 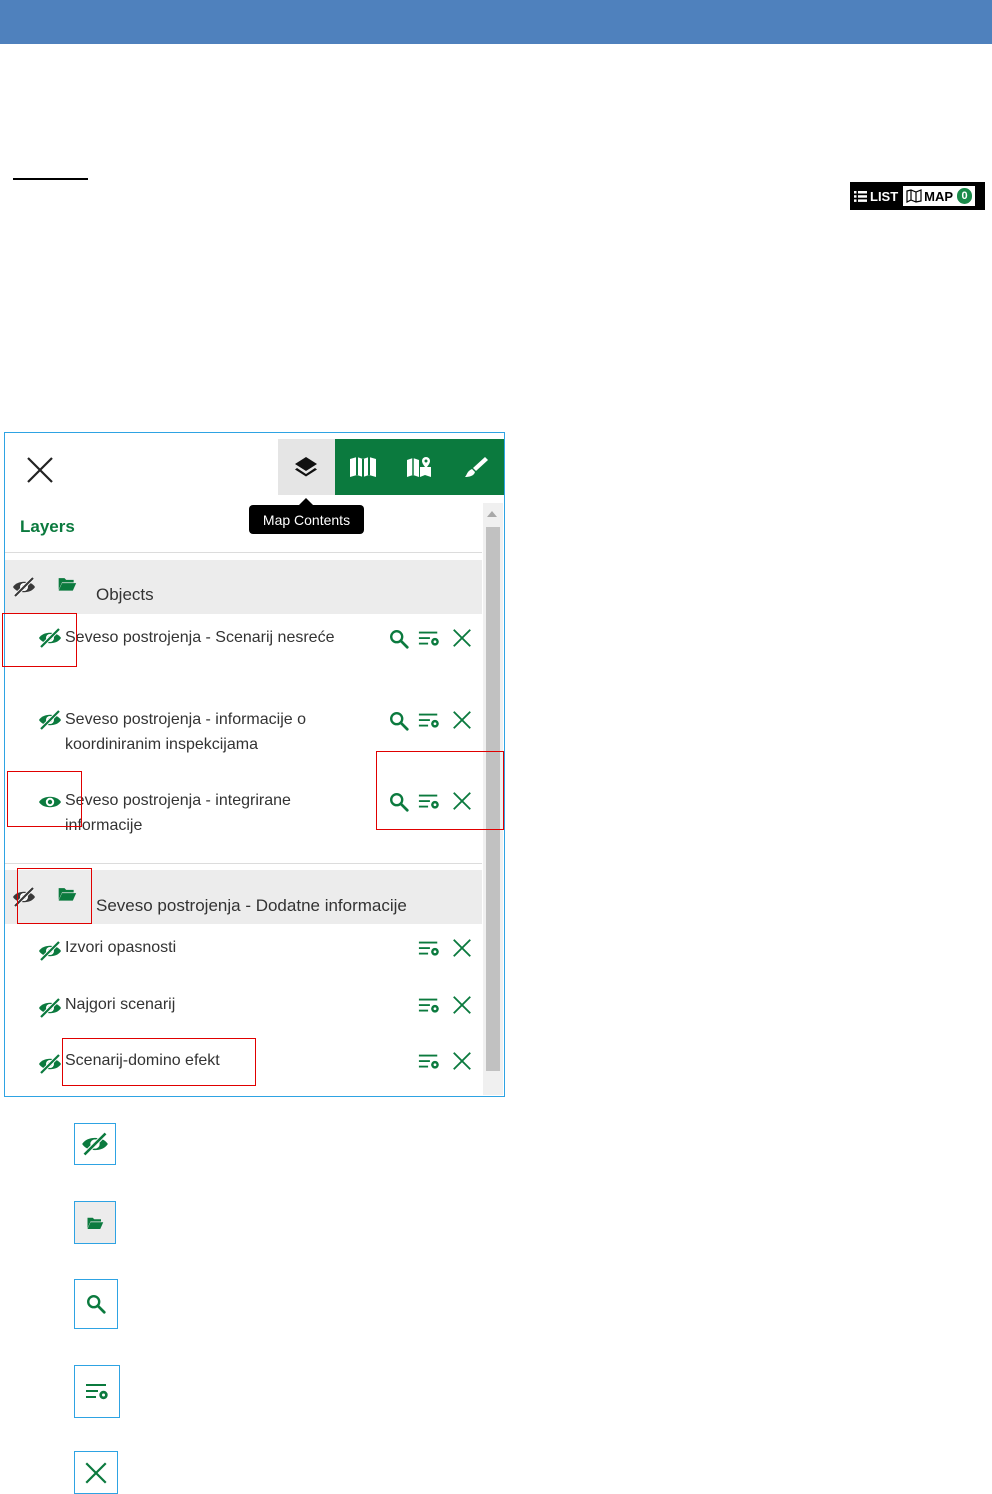 I want to click on layer-group-dodatne-informacije: Seveso postrojenja - Dodatne informacije, so click(x=243, y=897).